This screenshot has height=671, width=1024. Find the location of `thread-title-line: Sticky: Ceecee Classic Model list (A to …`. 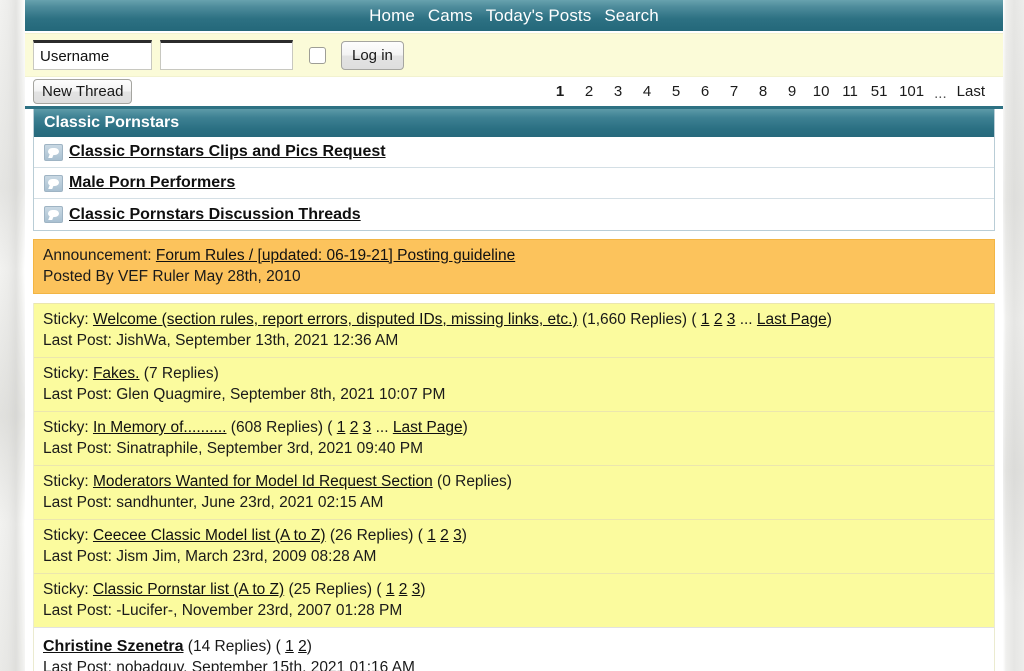

thread-title-line: Sticky: Ceecee Classic Model list (A to … is located at coordinates (518, 535).